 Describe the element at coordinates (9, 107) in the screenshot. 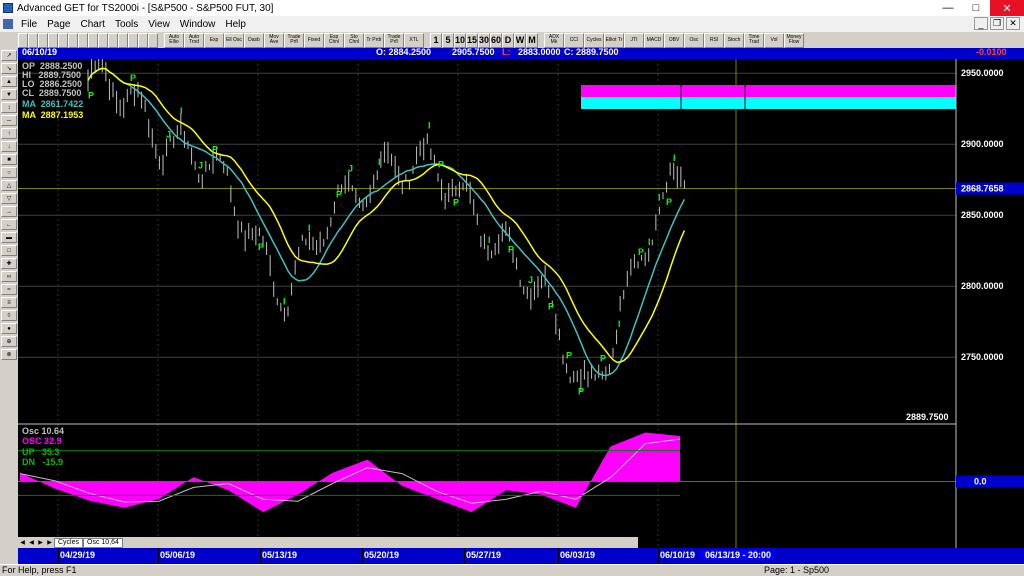

I see `draw-tool-button: ↕` at that location.